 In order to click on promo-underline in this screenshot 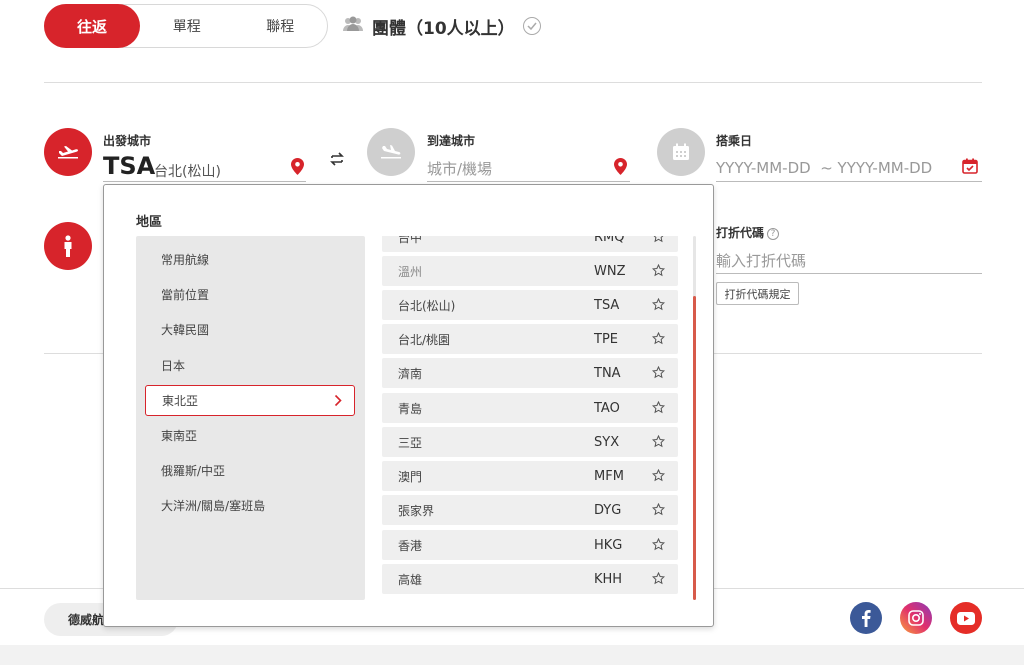, I will do `click(849, 273)`.